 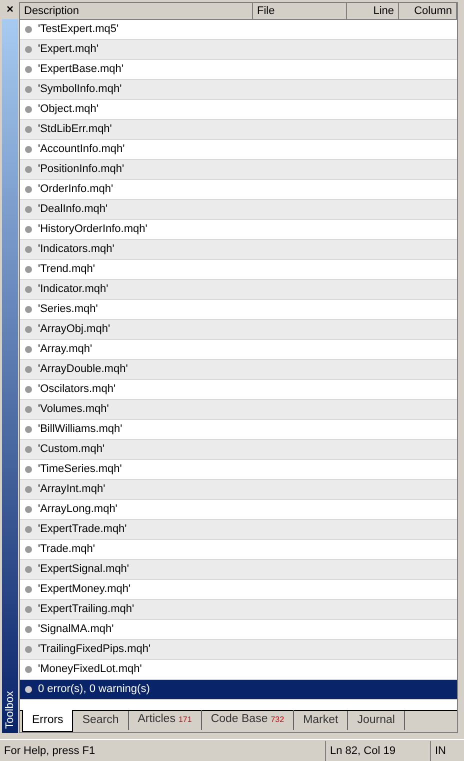 I want to click on input-mode: IN, so click(x=440, y=751).